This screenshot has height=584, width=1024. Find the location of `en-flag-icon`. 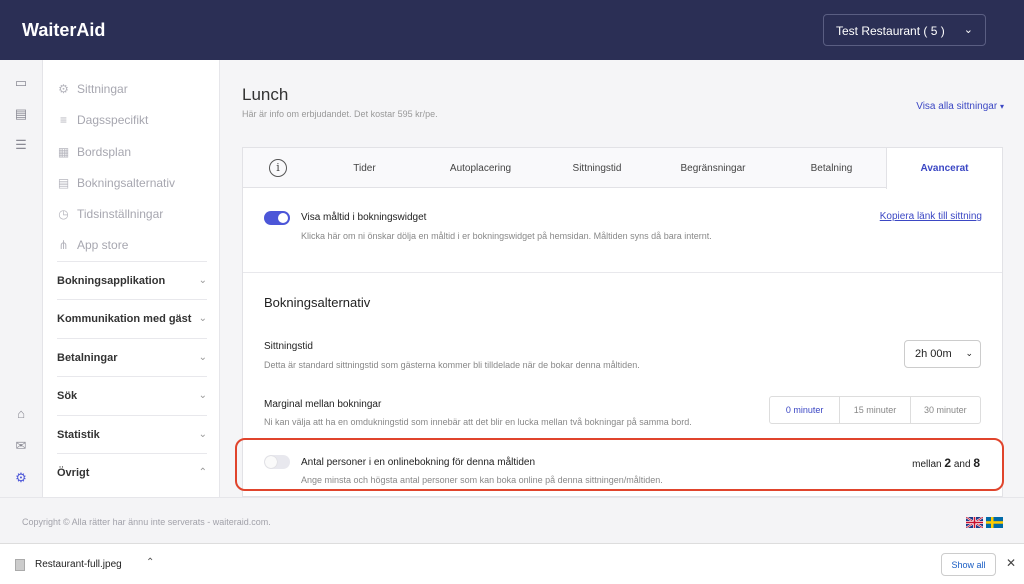

en-flag-icon is located at coordinates (974, 522).